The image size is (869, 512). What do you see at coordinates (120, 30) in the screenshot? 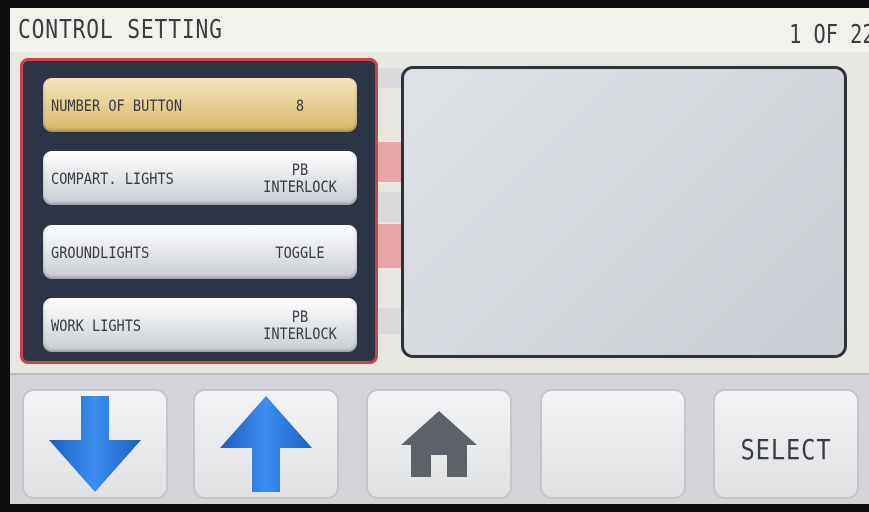
I see `page-title: CONTROL SETTING` at bounding box center [120, 30].